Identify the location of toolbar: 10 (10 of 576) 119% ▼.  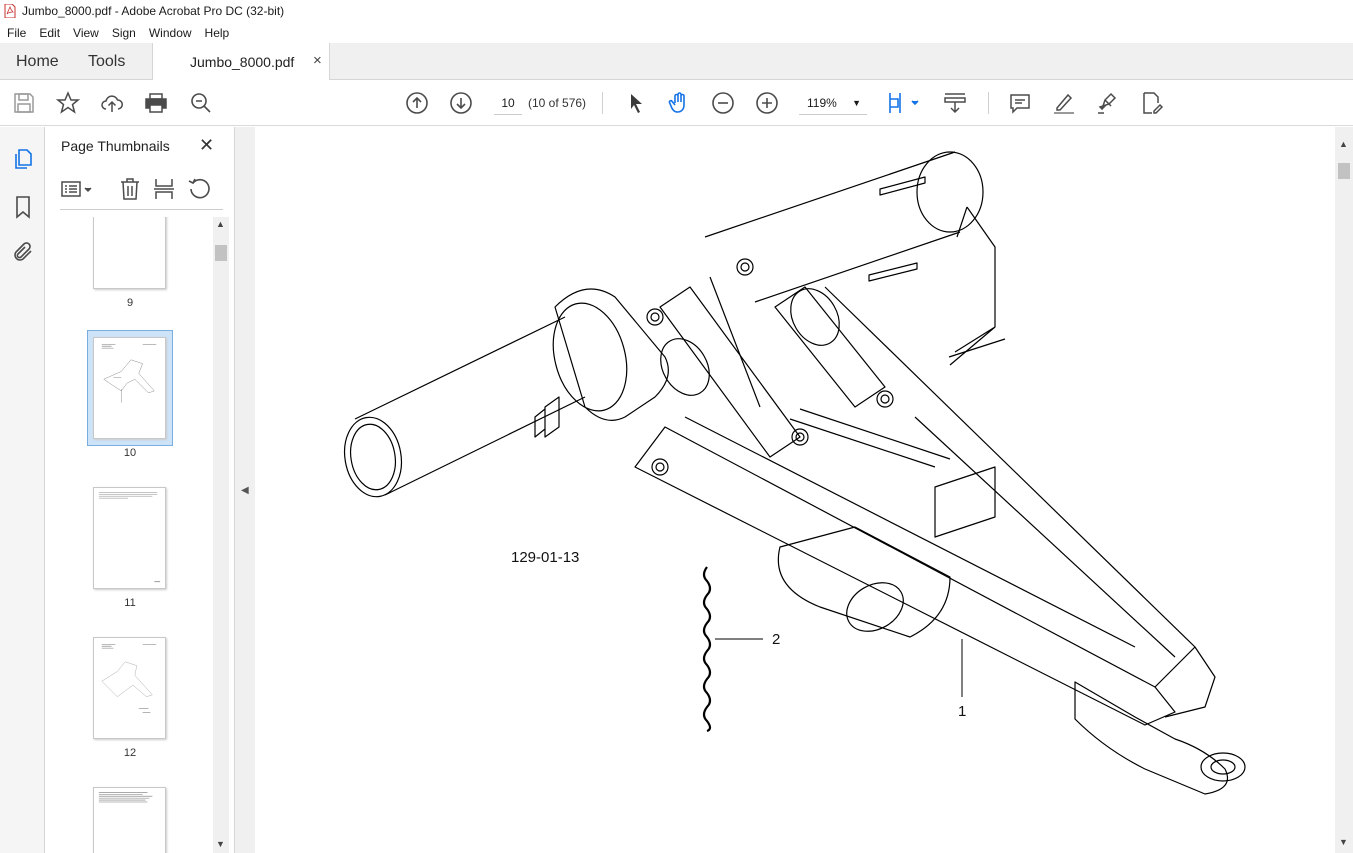
(676, 103).